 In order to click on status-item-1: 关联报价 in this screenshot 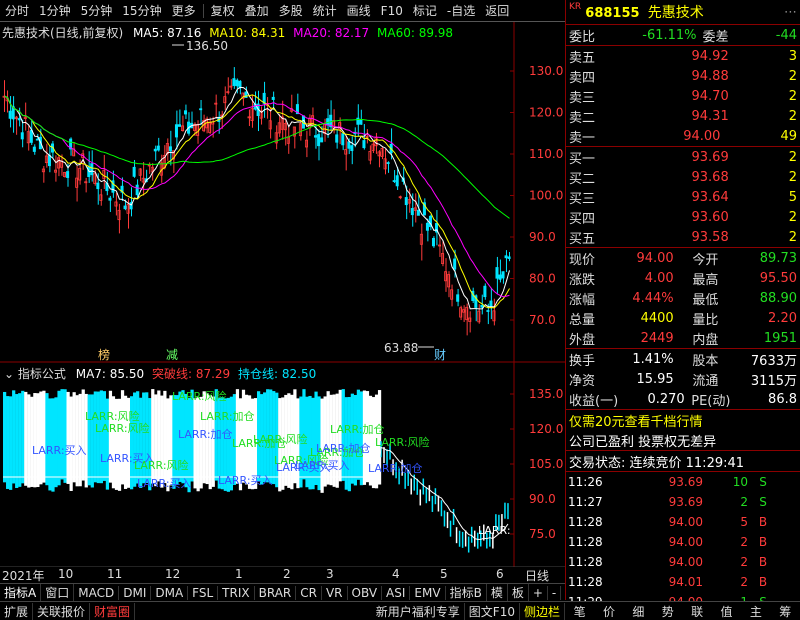, I will do `click(62, 611)`.